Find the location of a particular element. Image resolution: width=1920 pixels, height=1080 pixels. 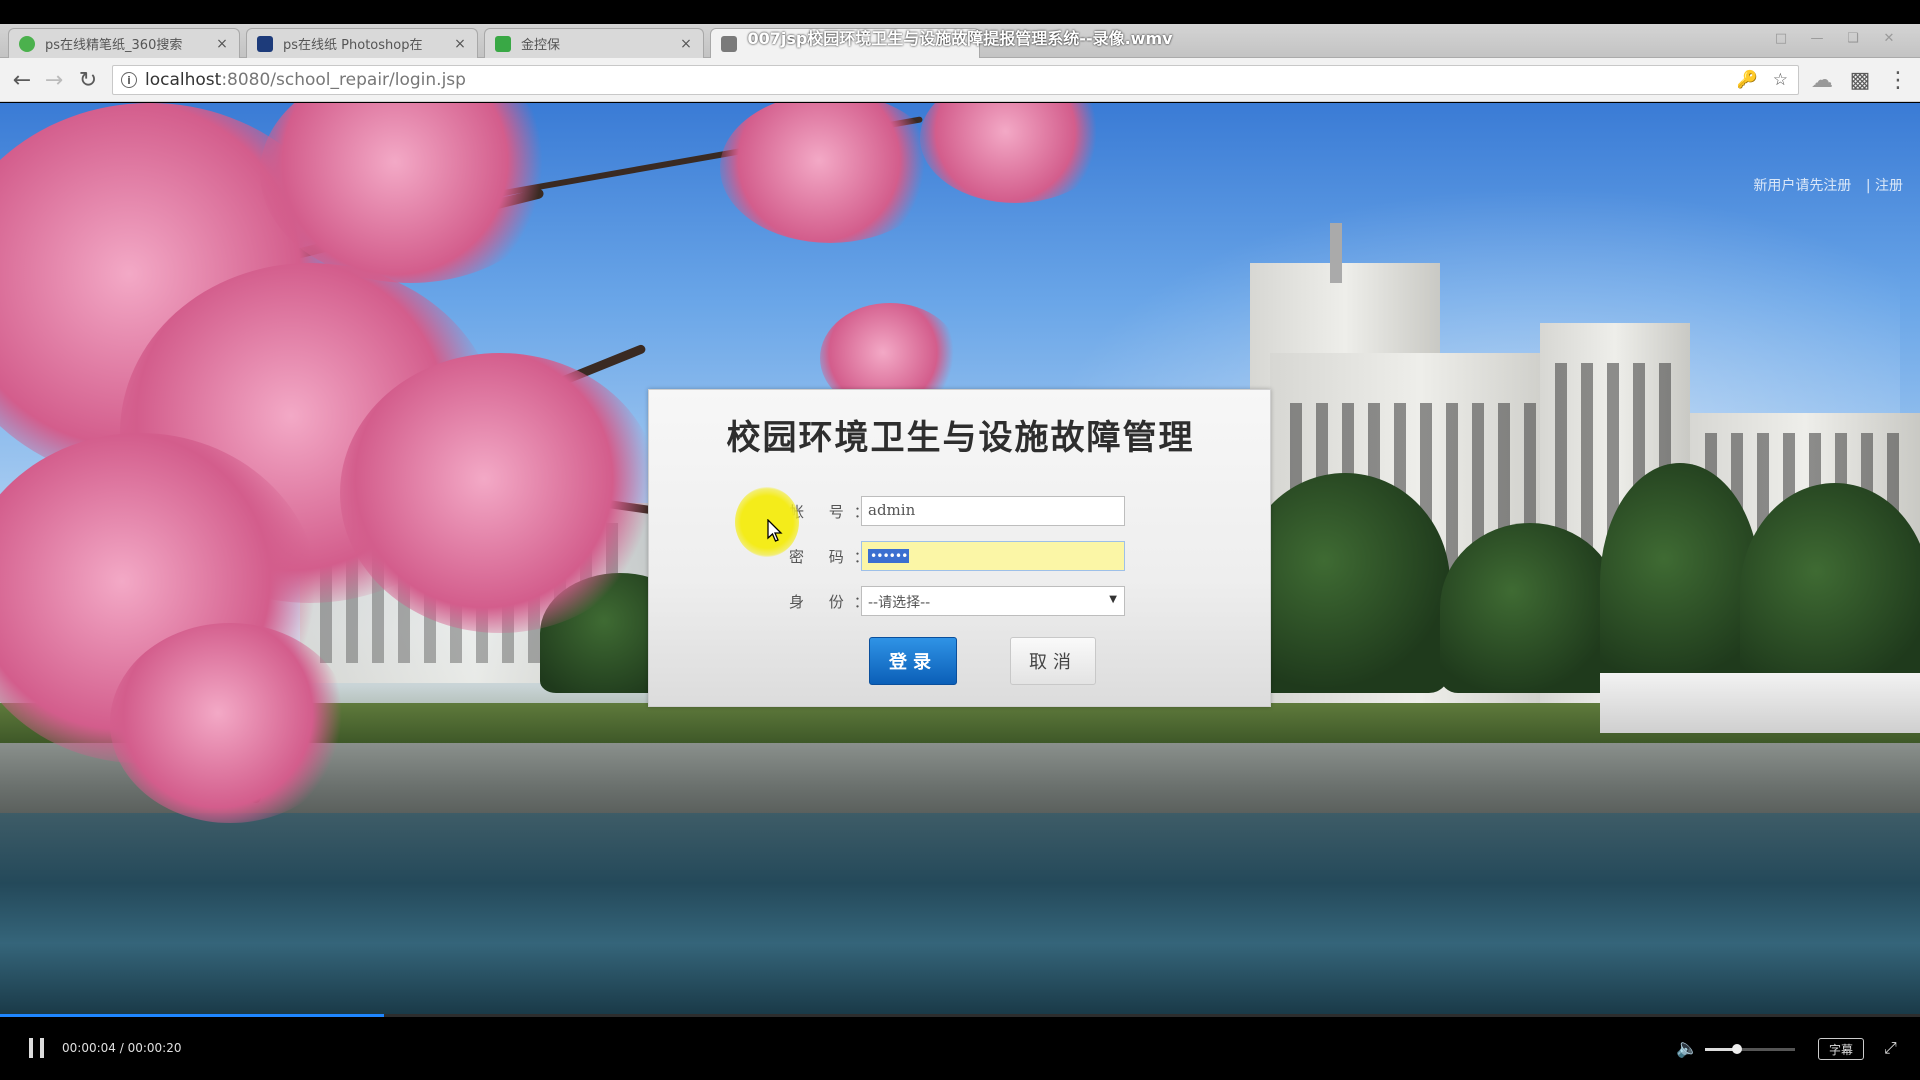

pause-button is located at coordinates (37, 1049).